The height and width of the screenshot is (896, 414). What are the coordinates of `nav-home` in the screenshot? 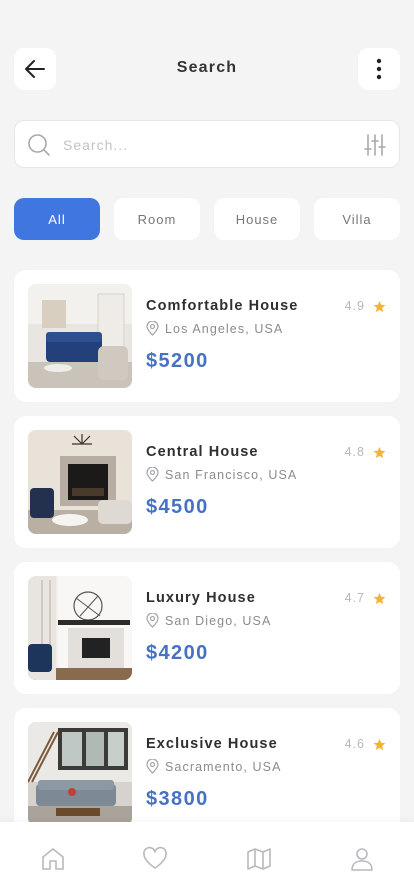 It's located at (53, 859).